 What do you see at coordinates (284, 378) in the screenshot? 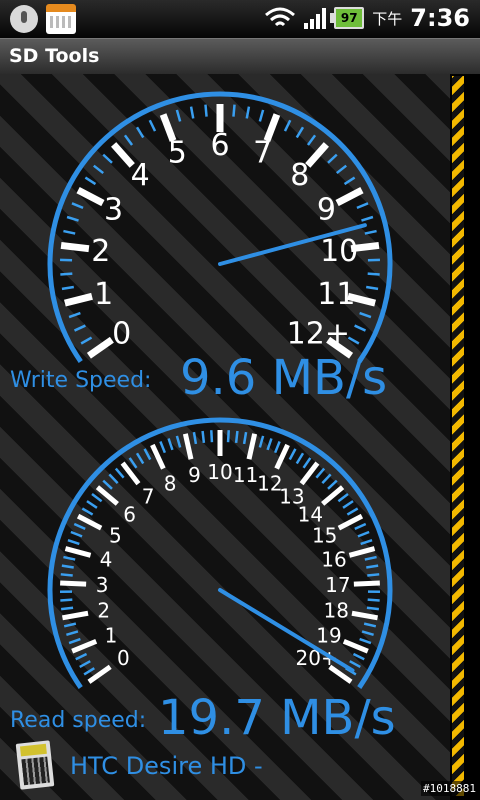
I see `write-speed-value: 9.6 MB/s` at bounding box center [284, 378].